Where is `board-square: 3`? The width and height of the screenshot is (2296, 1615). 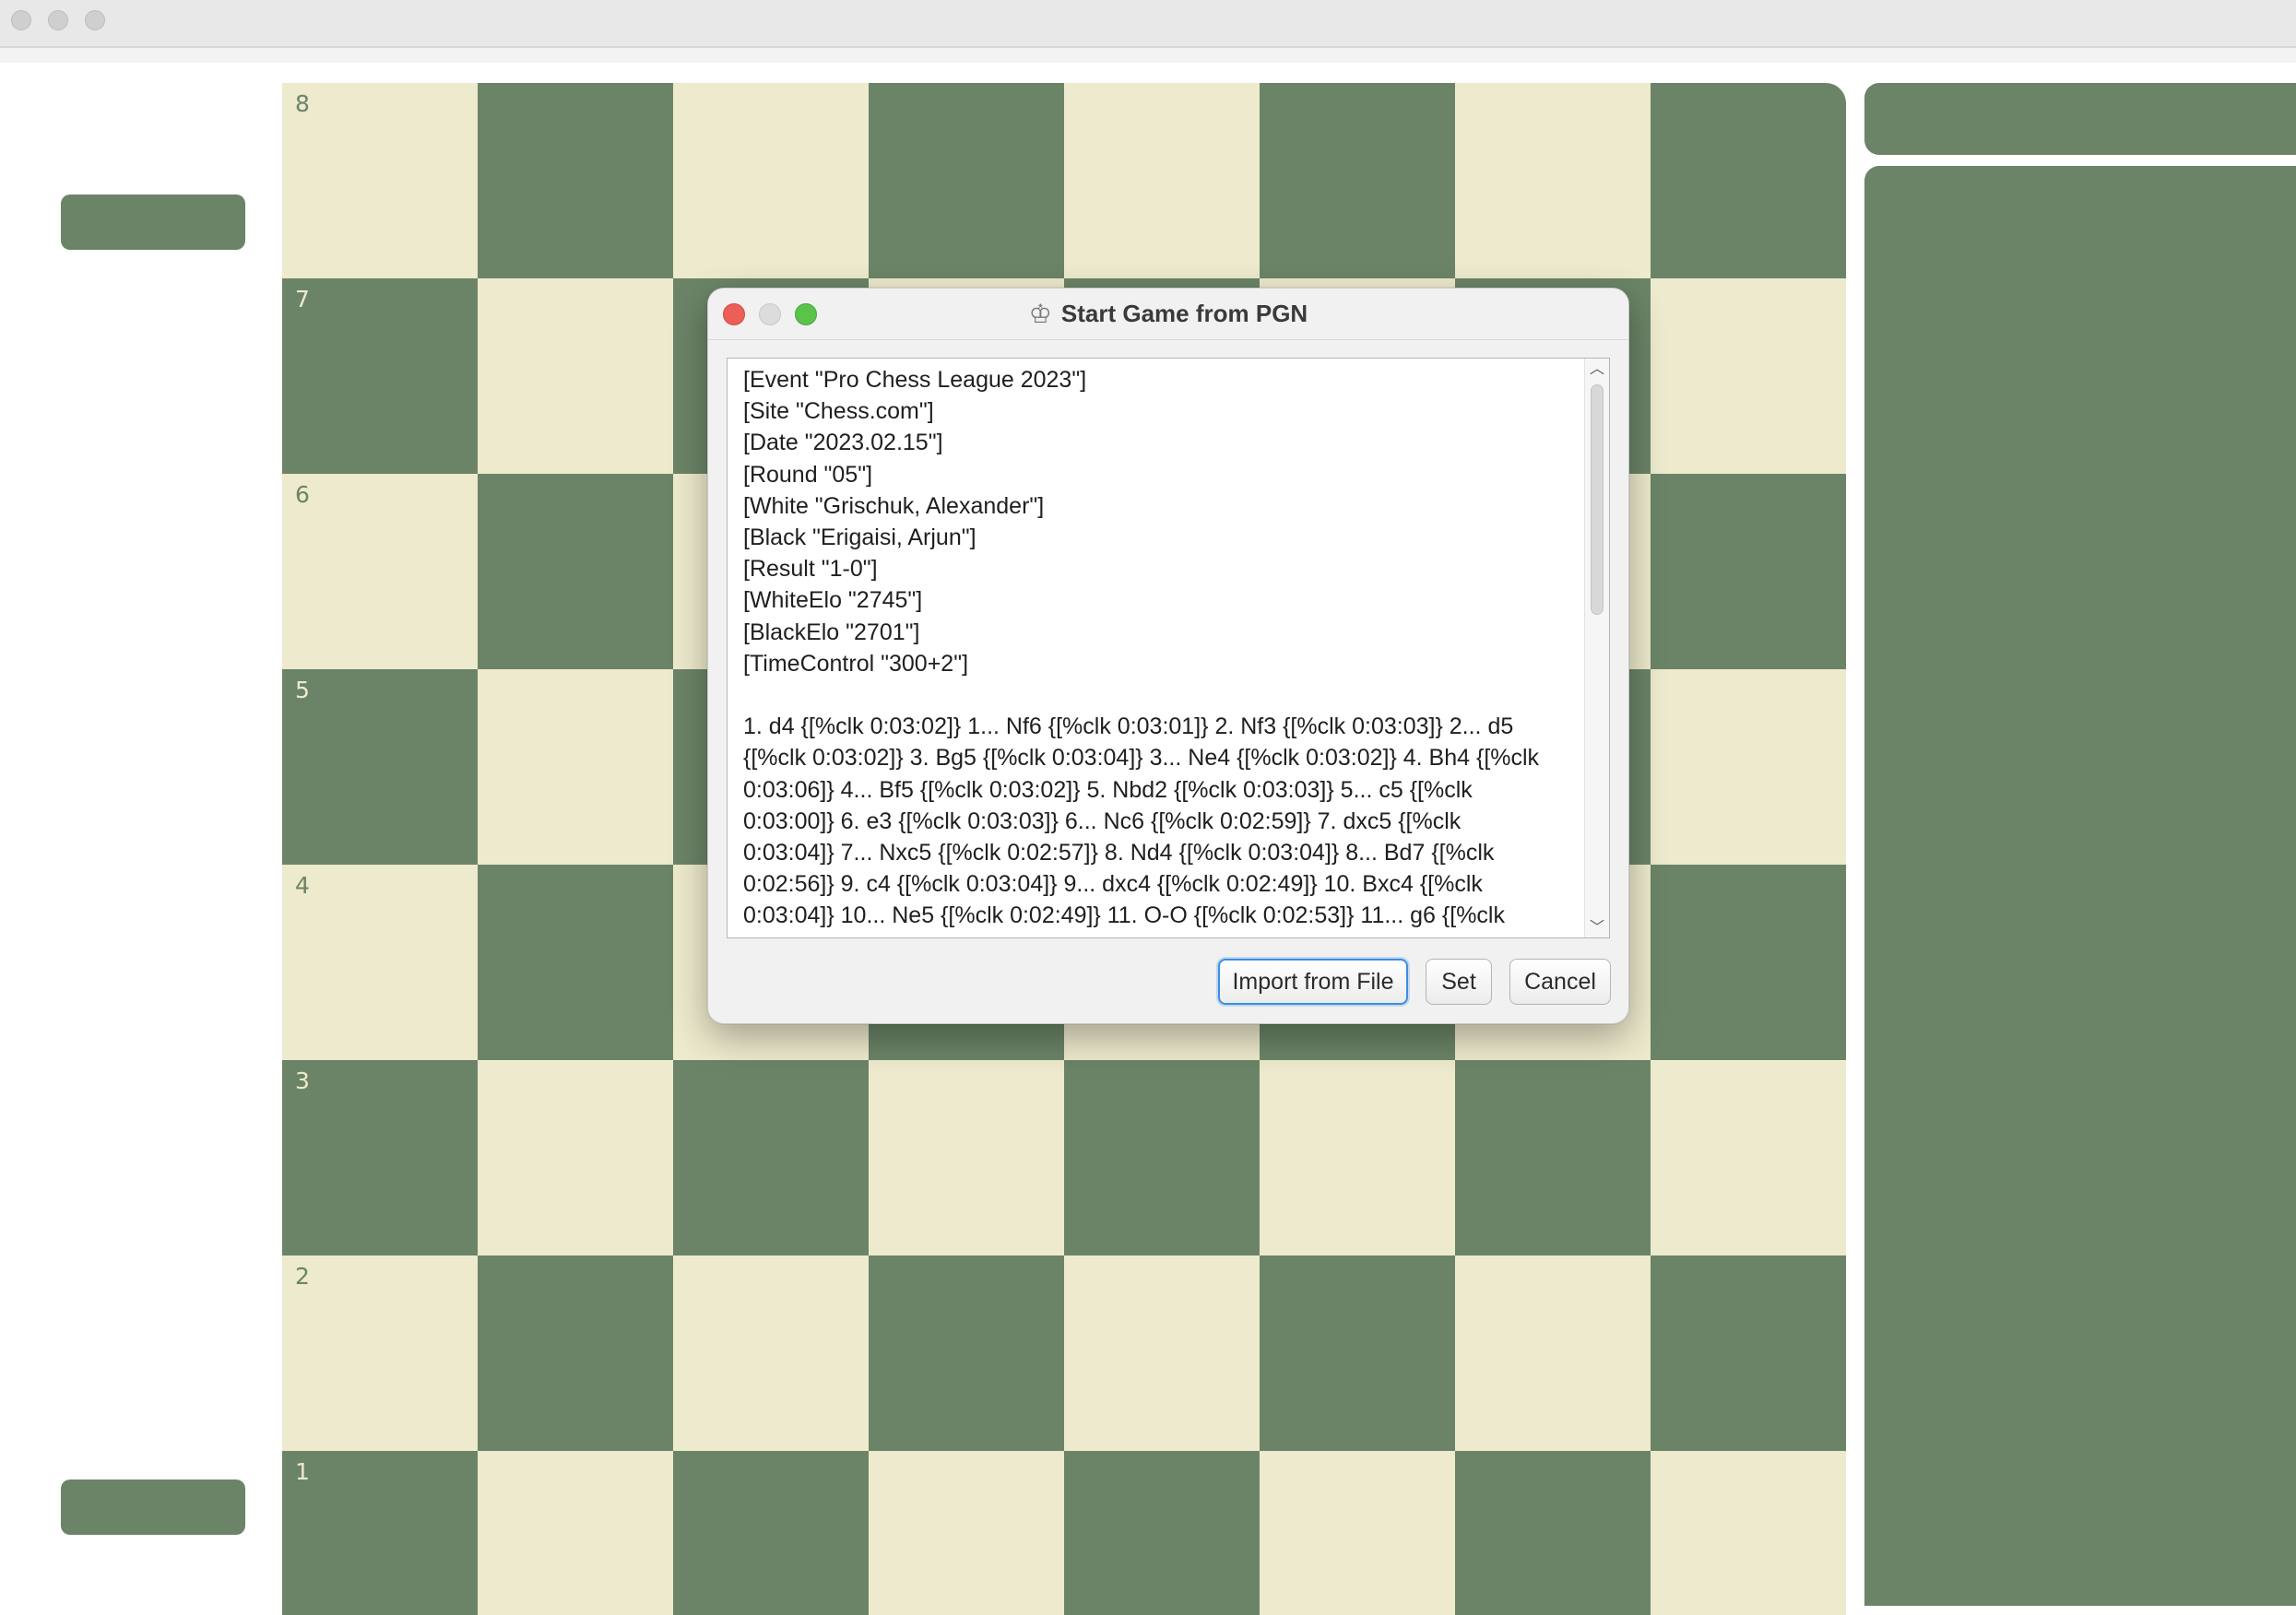 board-square: 3 is located at coordinates (380, 1158).